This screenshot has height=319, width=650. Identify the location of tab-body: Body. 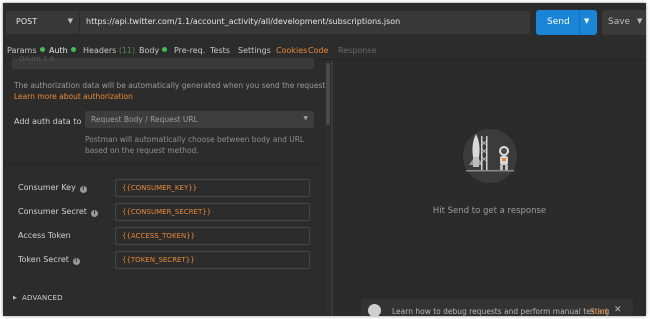
(153, 50).